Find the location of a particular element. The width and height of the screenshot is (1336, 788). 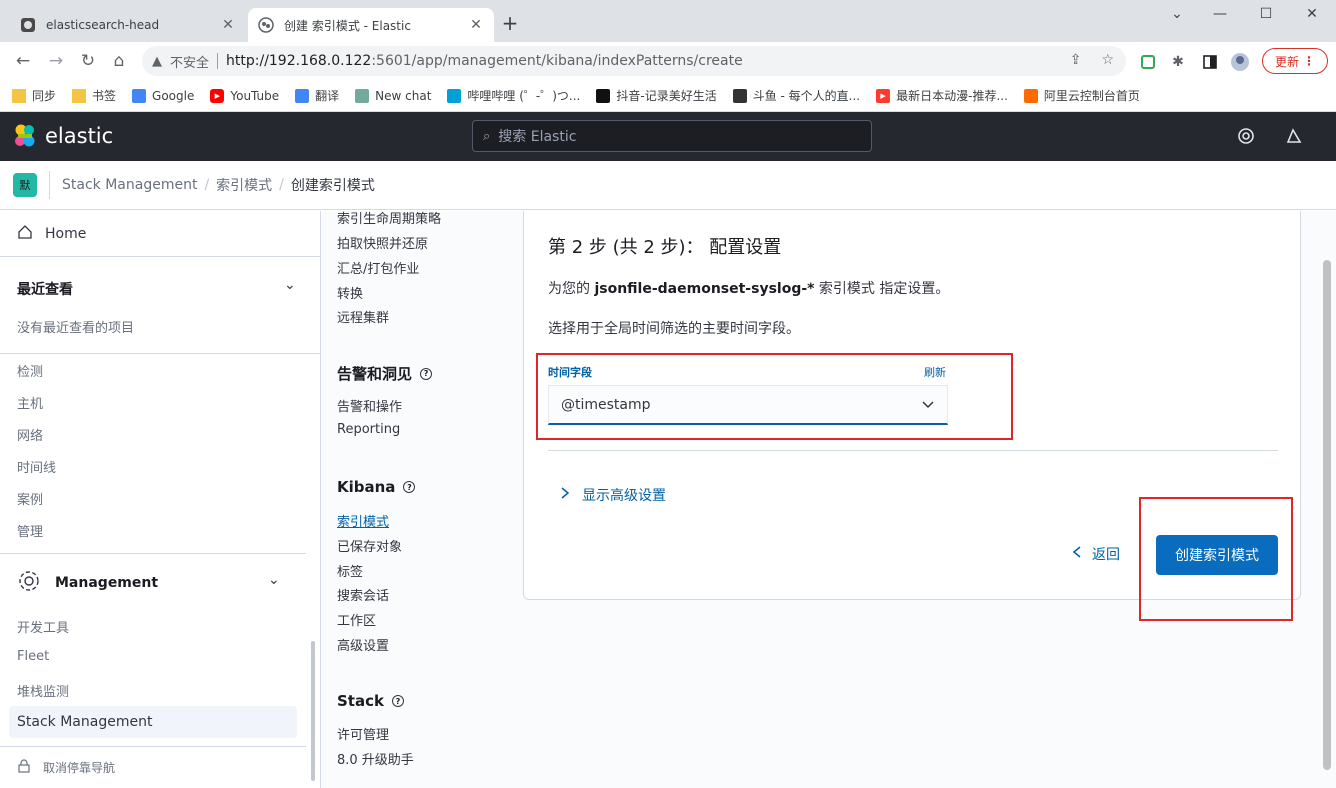

global-search-input: ⌕ 搜索 Elastic is located at coordinates (672, 136).